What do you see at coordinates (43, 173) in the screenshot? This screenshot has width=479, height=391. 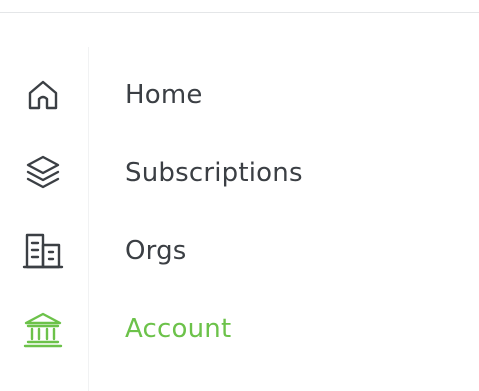 I see `layers-icon` at bounding box center [43, 173].